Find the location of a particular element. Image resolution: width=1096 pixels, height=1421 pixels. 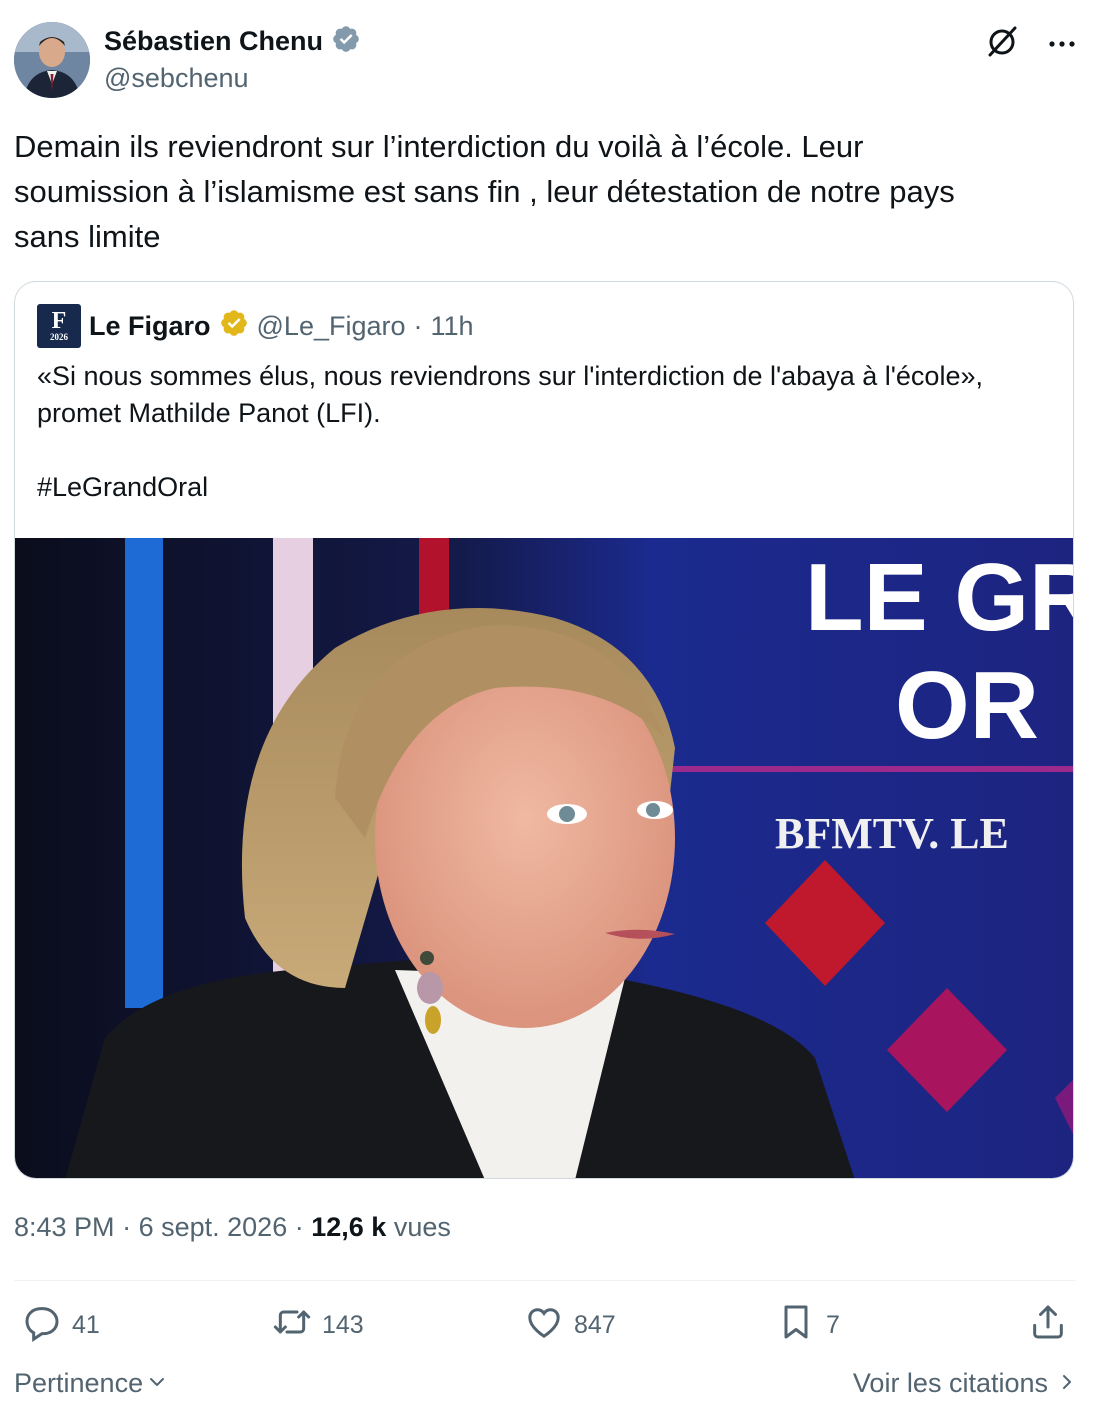

le-figaro-logo: F 2026 is located at coordinates (59, 326).